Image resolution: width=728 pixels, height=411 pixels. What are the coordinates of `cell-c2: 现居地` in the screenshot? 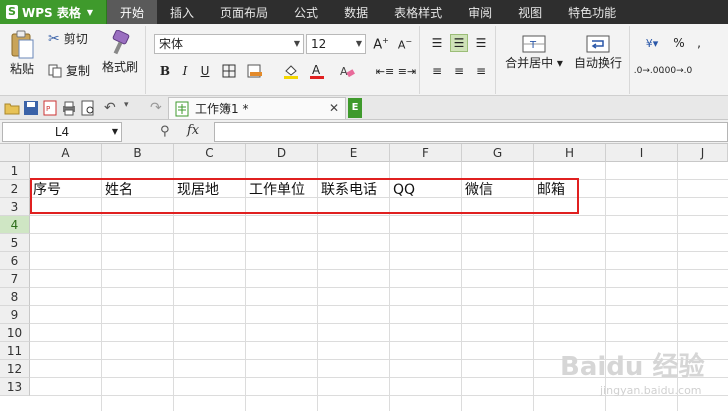 It's located at (212, 190).